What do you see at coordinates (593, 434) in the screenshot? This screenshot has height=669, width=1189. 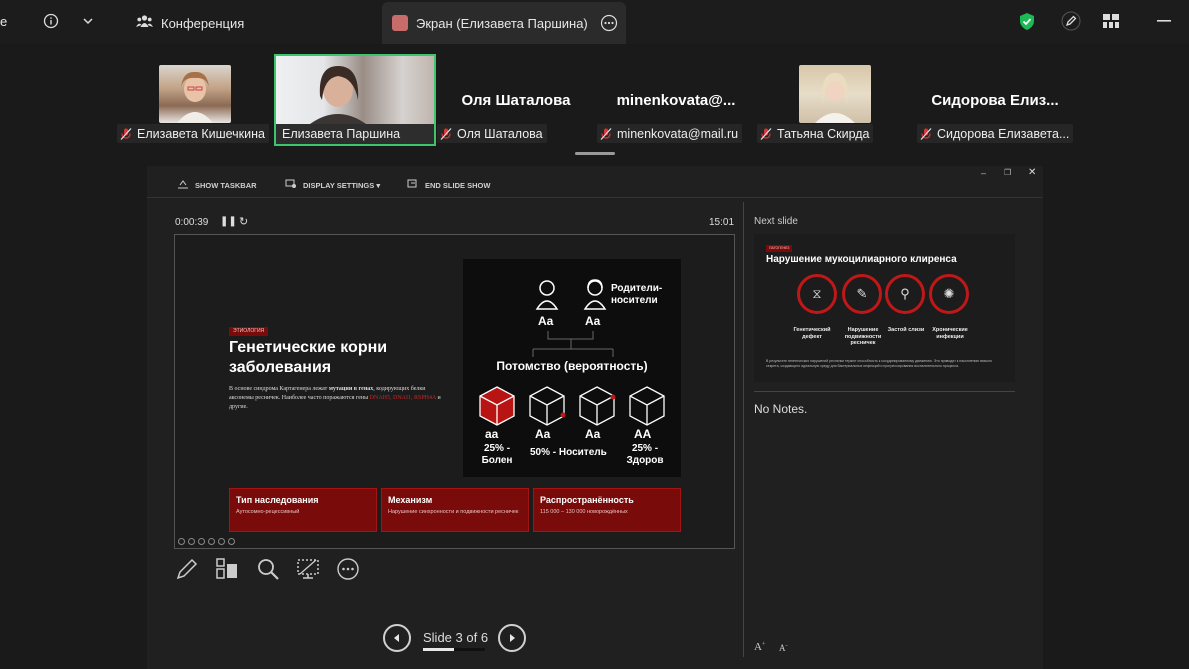 I see `offspring-genotype: Aa` at bounding box center [593, 434].